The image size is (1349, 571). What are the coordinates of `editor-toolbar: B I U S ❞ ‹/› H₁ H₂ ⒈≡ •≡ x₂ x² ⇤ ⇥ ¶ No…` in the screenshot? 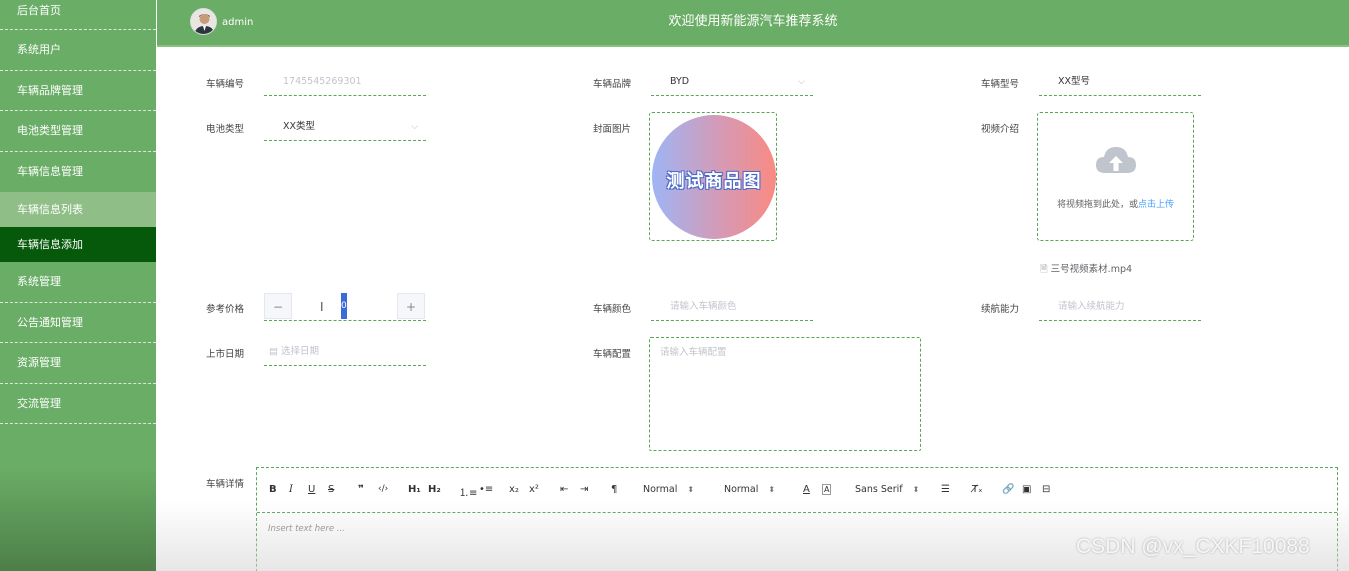 It's located at (797, 490).